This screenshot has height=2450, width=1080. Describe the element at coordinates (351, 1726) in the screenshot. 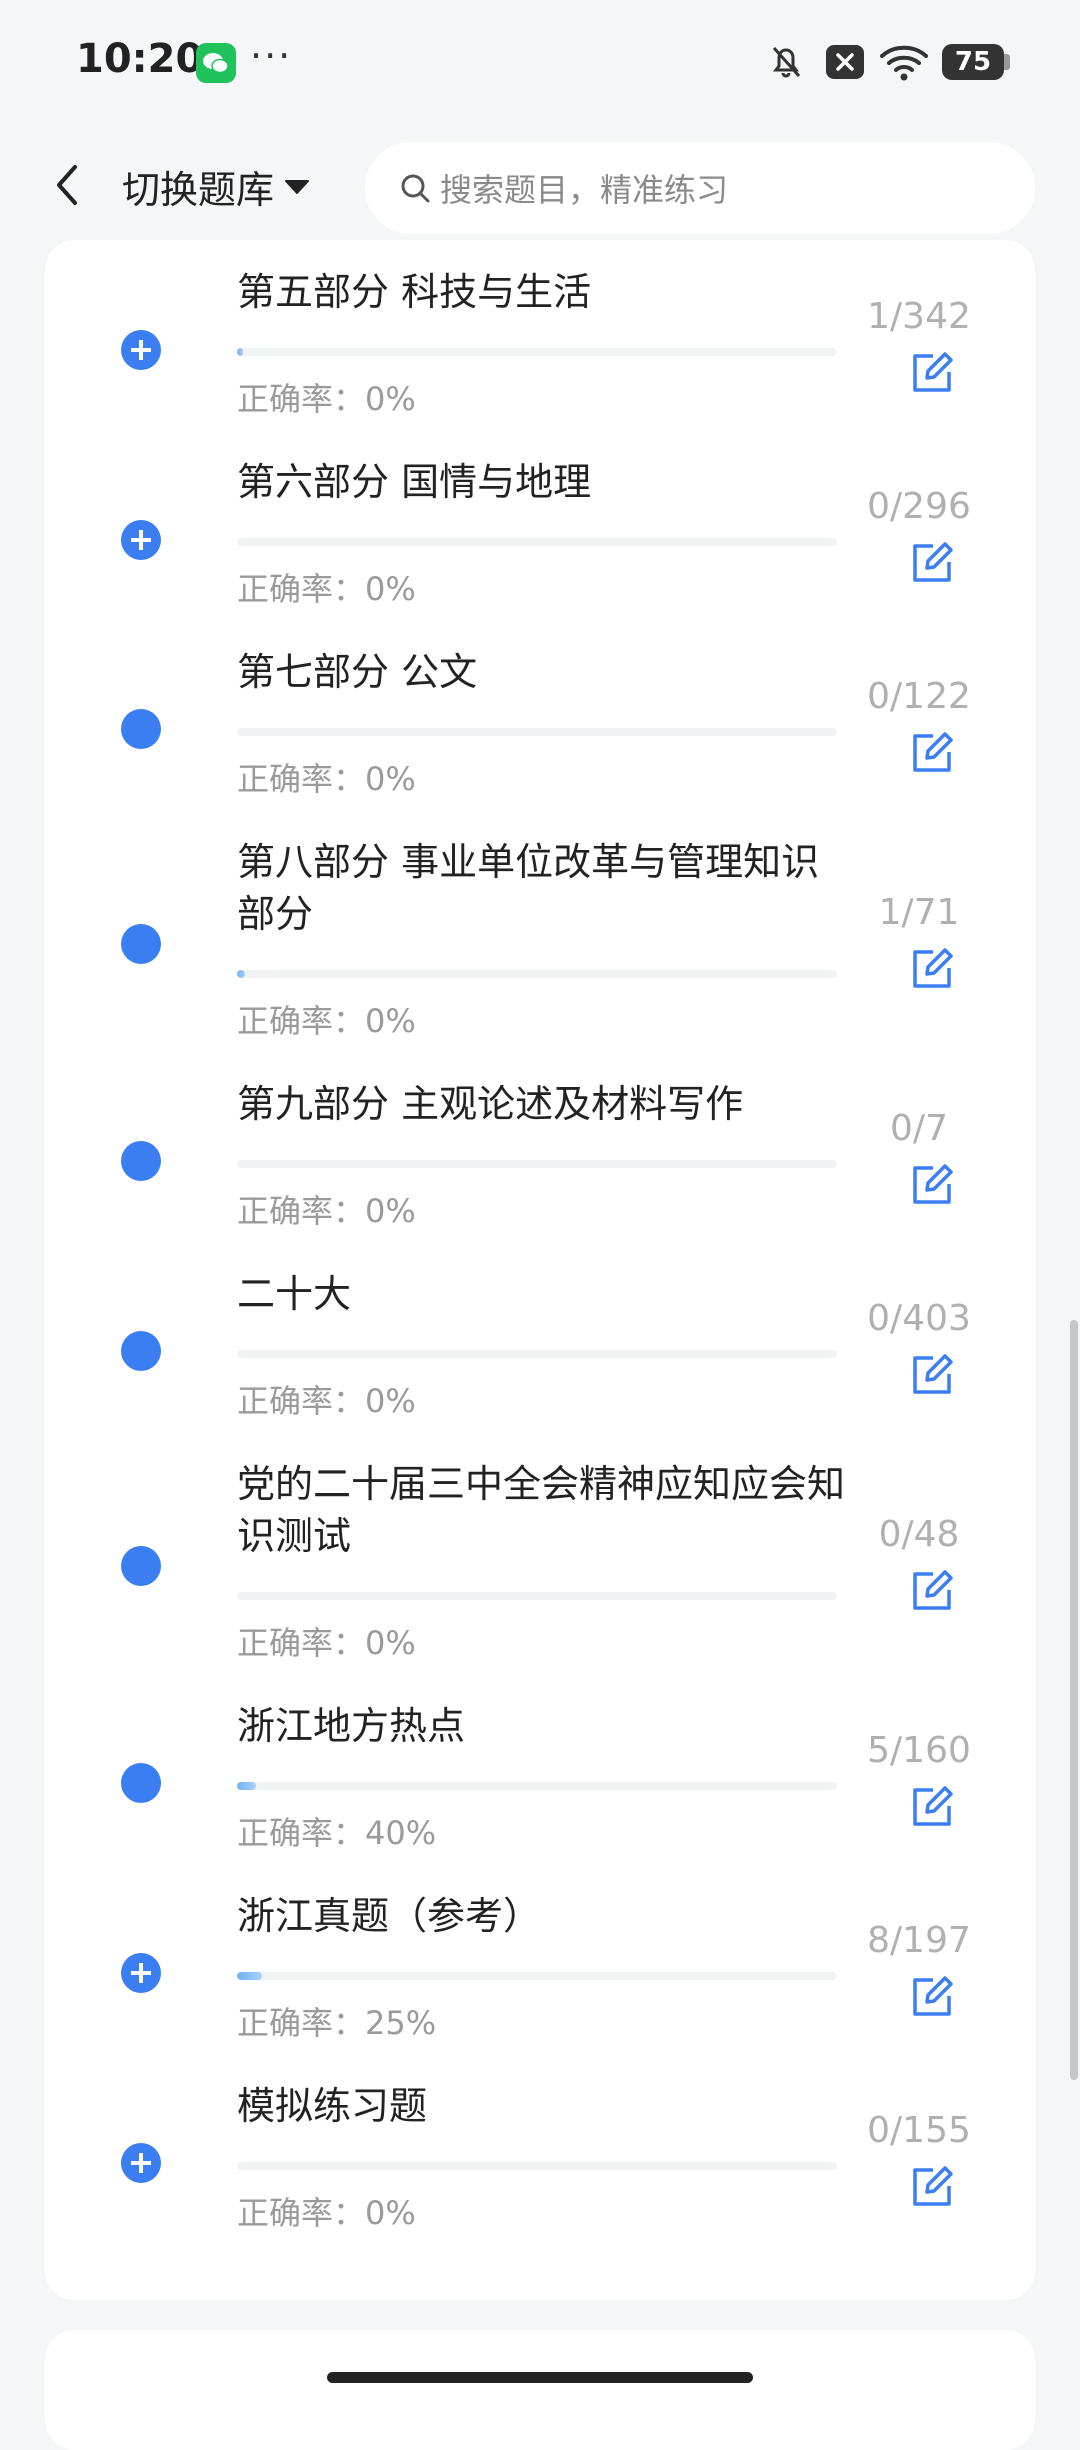

I see `item-title: 浙江地方热点` at that location.